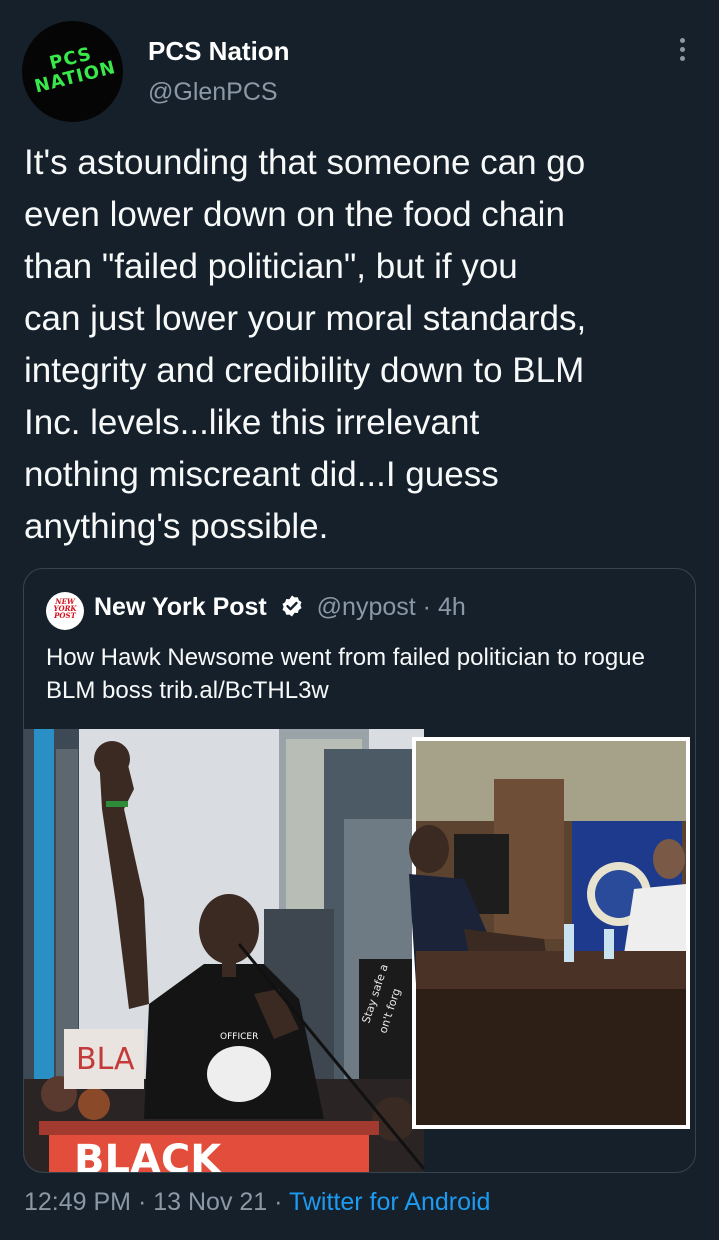  Describe the element at coordinates (280, 607) in the screenshot. I see `quoted-tweet-header: New York Post @nypost · 4h` at that location.